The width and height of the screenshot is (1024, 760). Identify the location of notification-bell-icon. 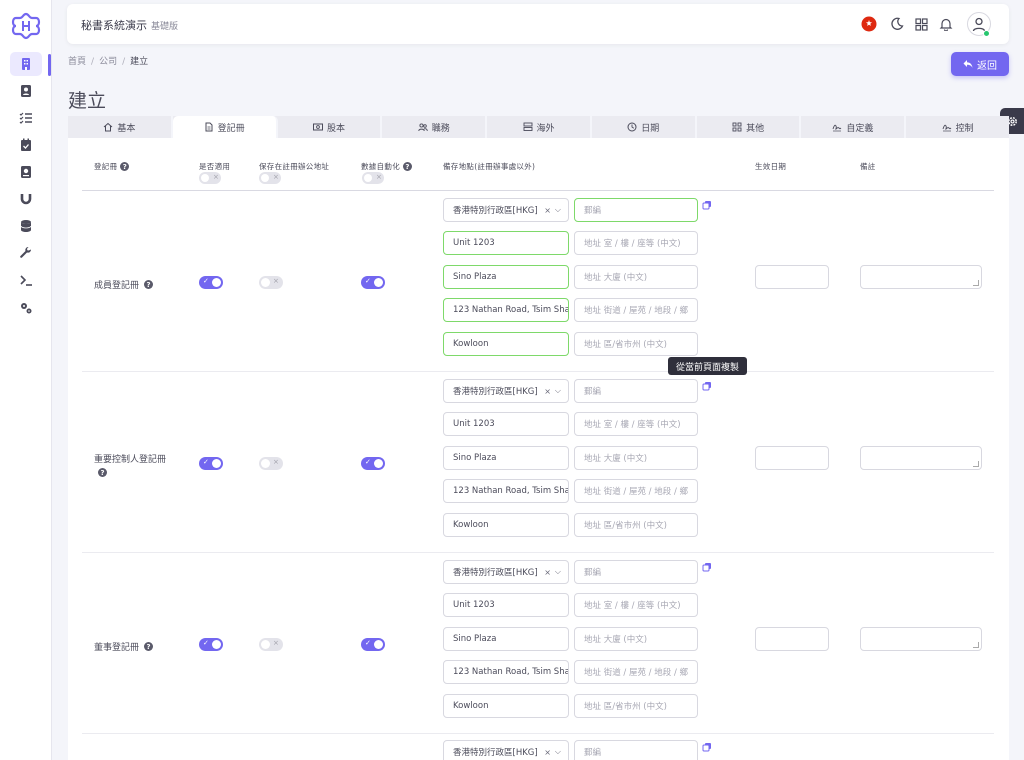
(946, 24).